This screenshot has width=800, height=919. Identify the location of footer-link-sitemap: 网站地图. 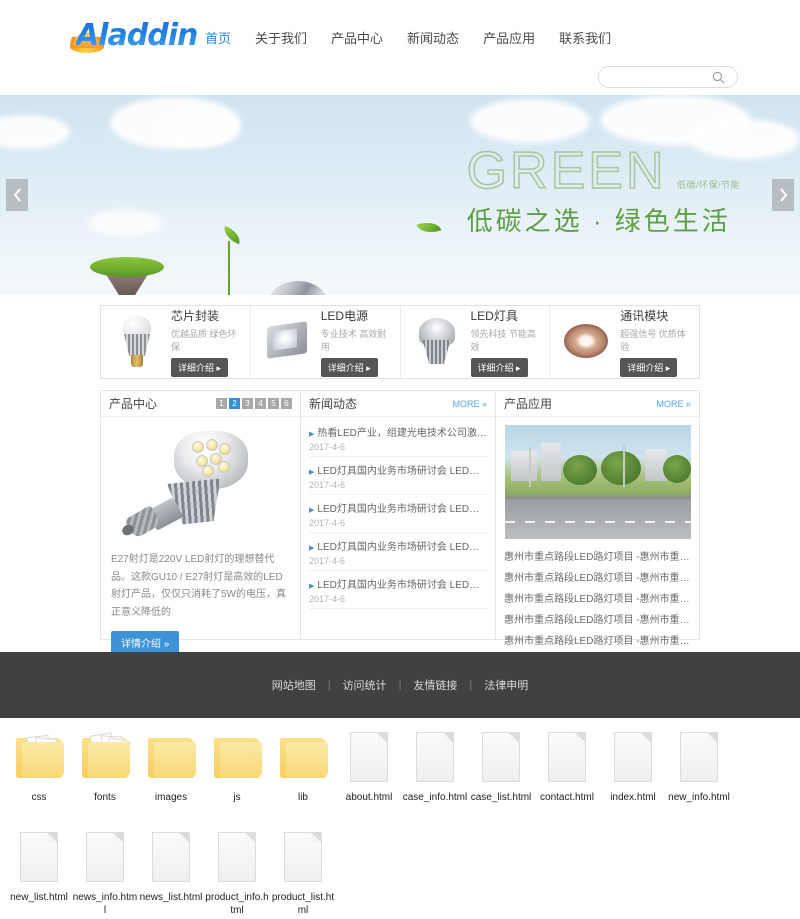
(294, 685).